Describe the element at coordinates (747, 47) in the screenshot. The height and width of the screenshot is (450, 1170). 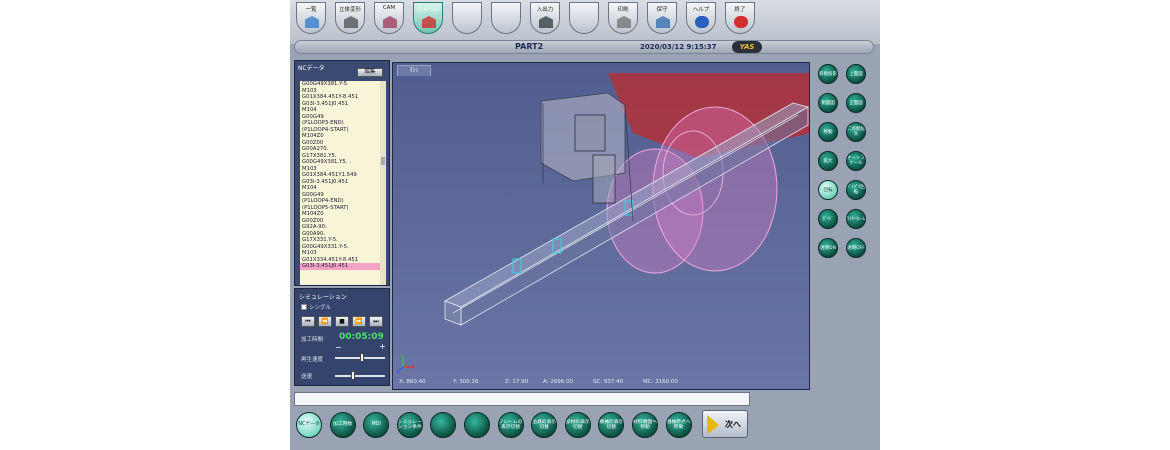
I see `brand-logo: YAS` at that location.